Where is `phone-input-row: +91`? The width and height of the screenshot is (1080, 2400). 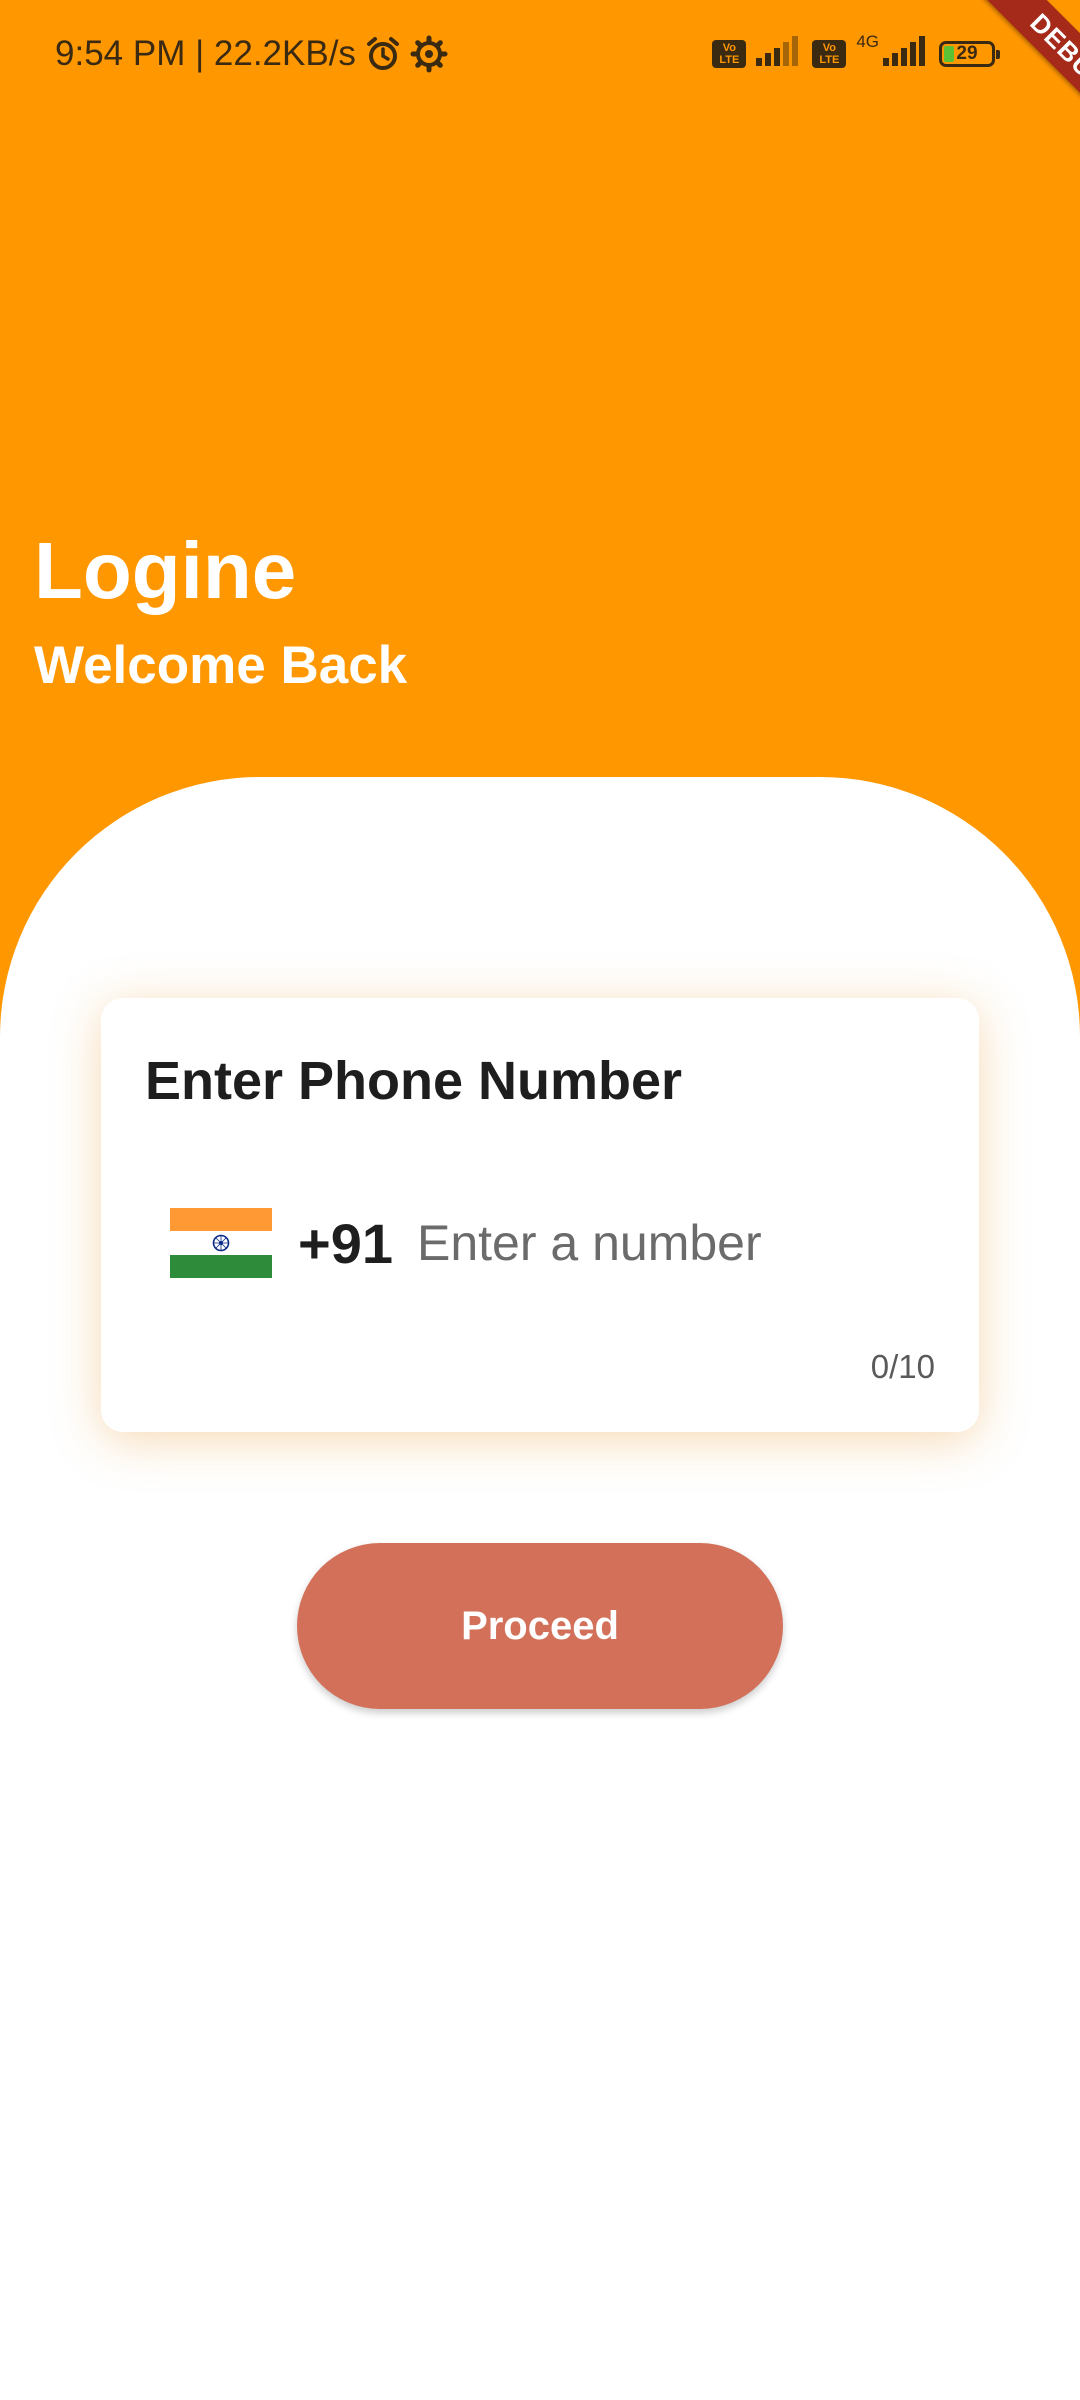 phone-input-row: +91 is located at coordinates (560, 1243).